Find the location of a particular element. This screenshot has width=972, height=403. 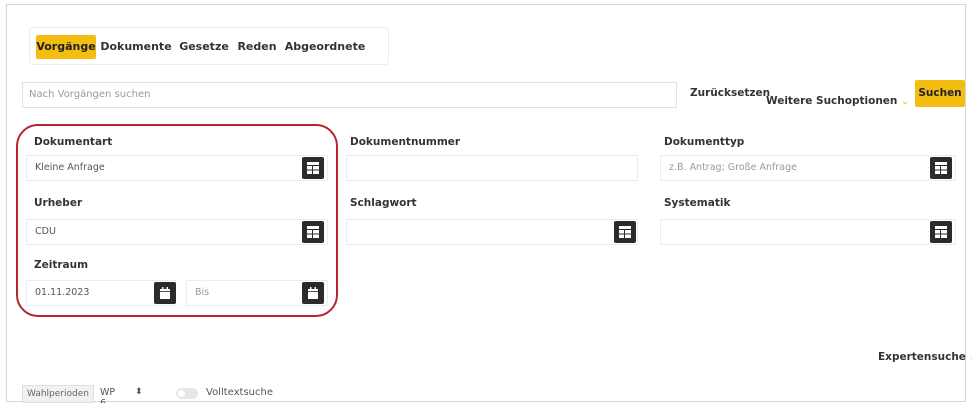

volltext-toggle is located at coordinates (187, 393).